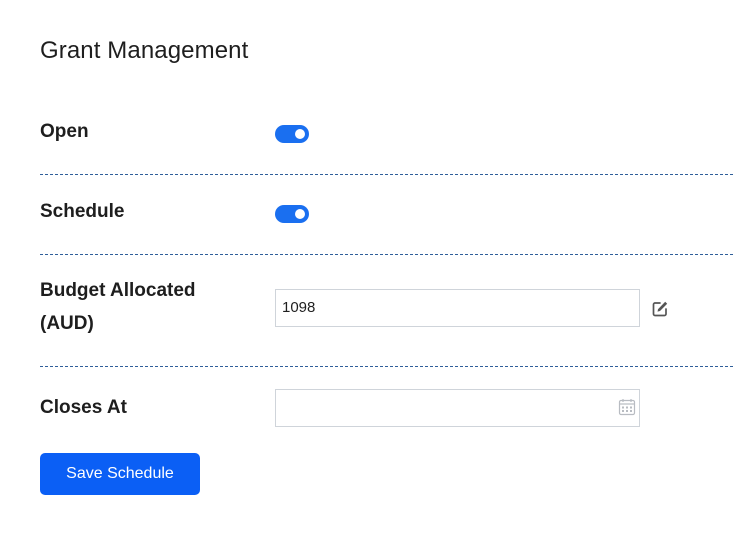  Describe the element at coordinates (439, 407) in the screenshot. I see `closes-at-input` at that location.